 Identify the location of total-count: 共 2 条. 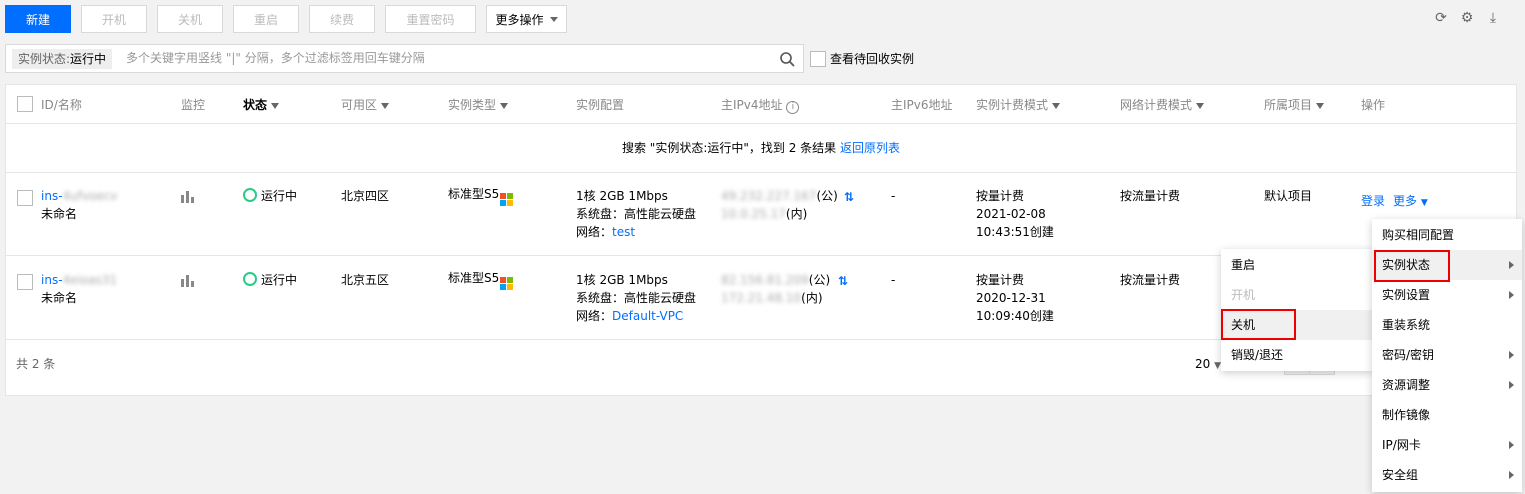
(36, 364).